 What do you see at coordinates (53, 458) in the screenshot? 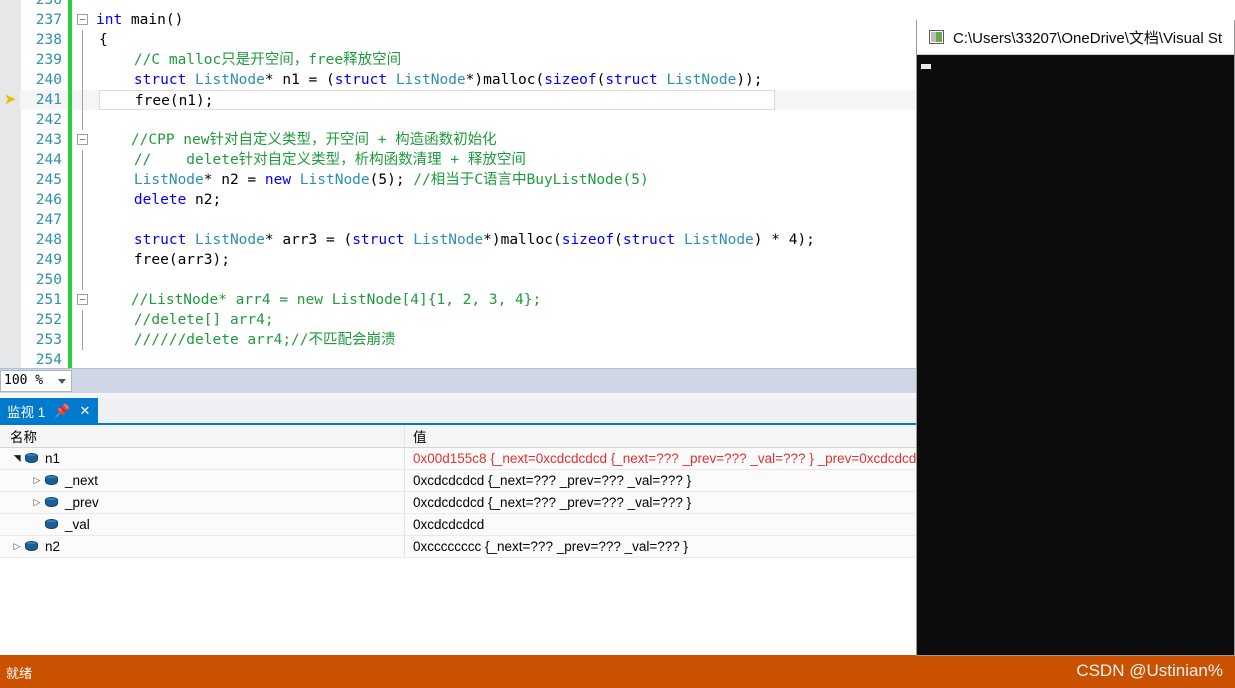
I see `watch-variable-name: n1` at bounding box center [53, 458].